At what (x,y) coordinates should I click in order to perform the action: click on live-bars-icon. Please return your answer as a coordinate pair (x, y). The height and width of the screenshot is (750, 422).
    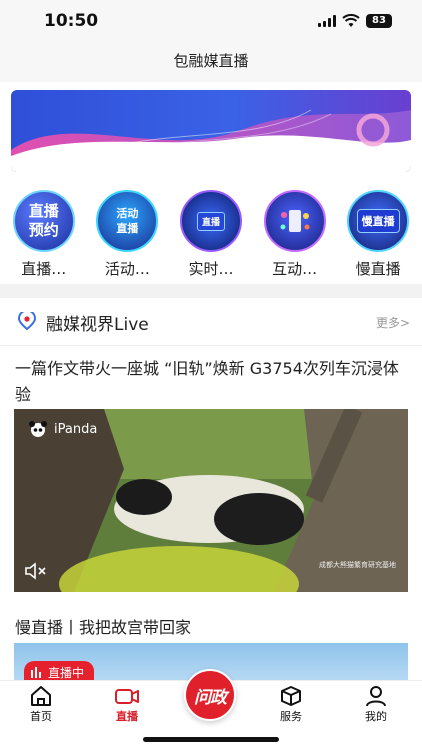
    Looking at the image, I should click on (36, 672).